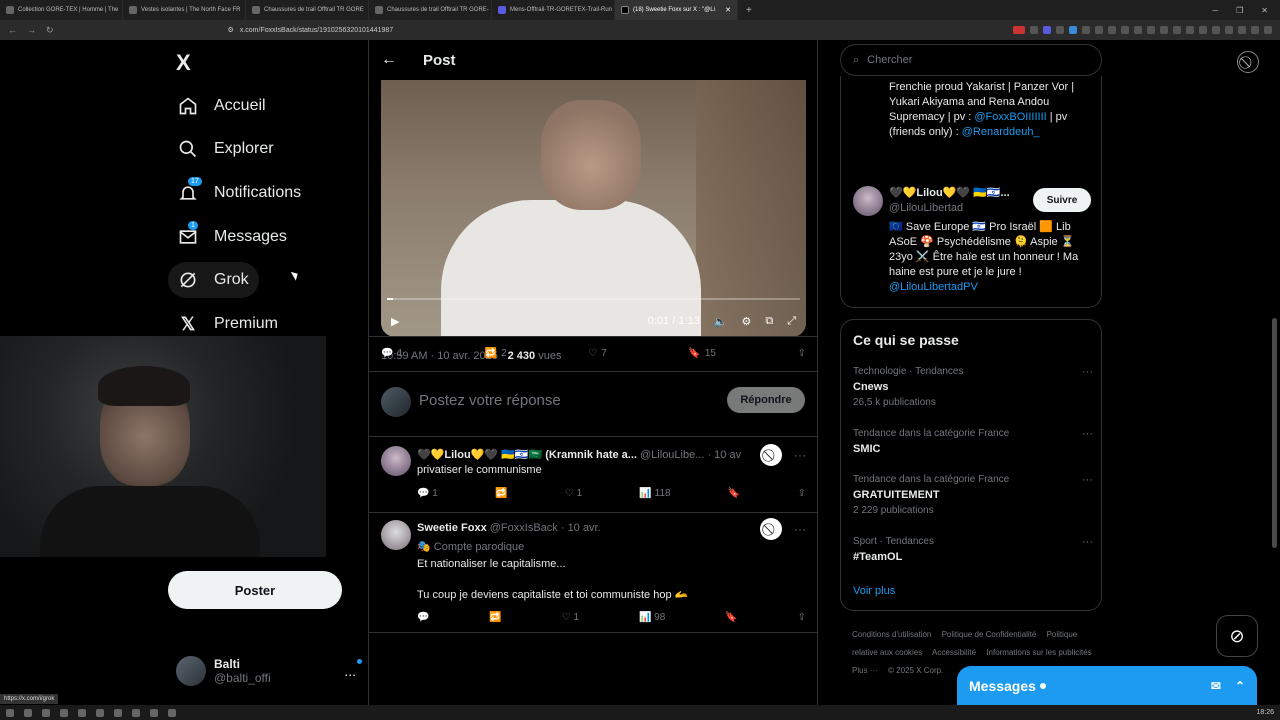 This screenshot has width=1280, height=720. Describe the element at coordinates (10, 712) in the screenshot. I see `start-icon` at that location.